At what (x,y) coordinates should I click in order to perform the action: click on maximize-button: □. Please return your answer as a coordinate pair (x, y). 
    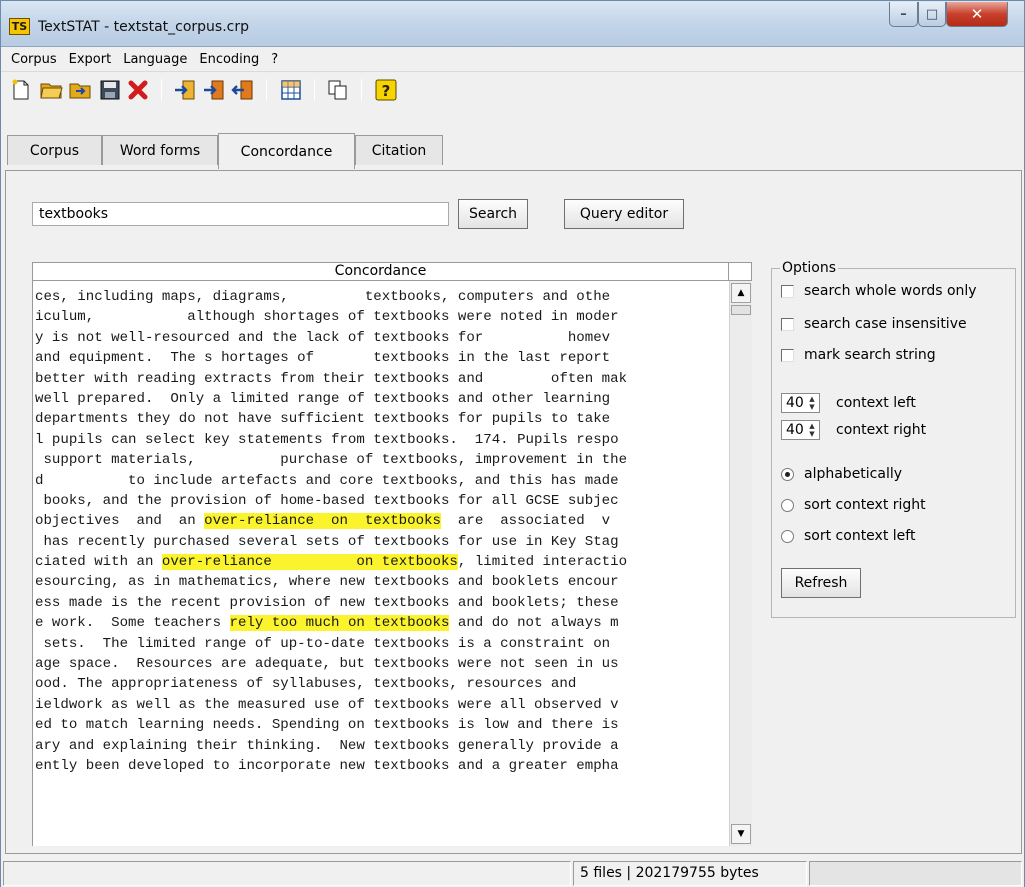
    Looking at the image, I should click on (932, 14).